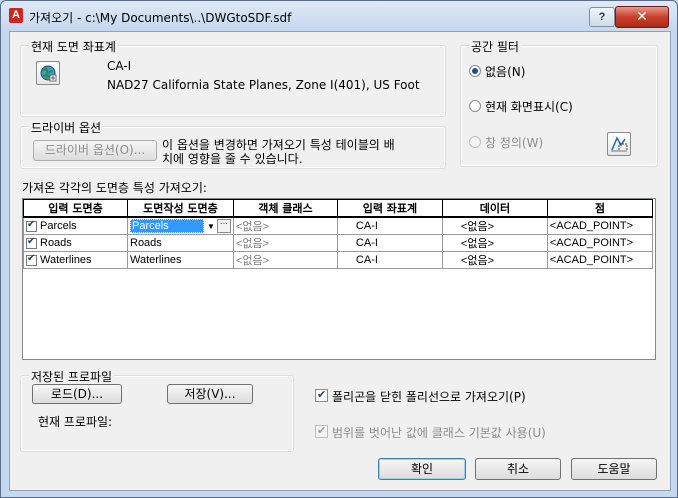 The height and width of the screenshot is (498, 678). I want to click on help-button: 도움말, so click(614, 469).